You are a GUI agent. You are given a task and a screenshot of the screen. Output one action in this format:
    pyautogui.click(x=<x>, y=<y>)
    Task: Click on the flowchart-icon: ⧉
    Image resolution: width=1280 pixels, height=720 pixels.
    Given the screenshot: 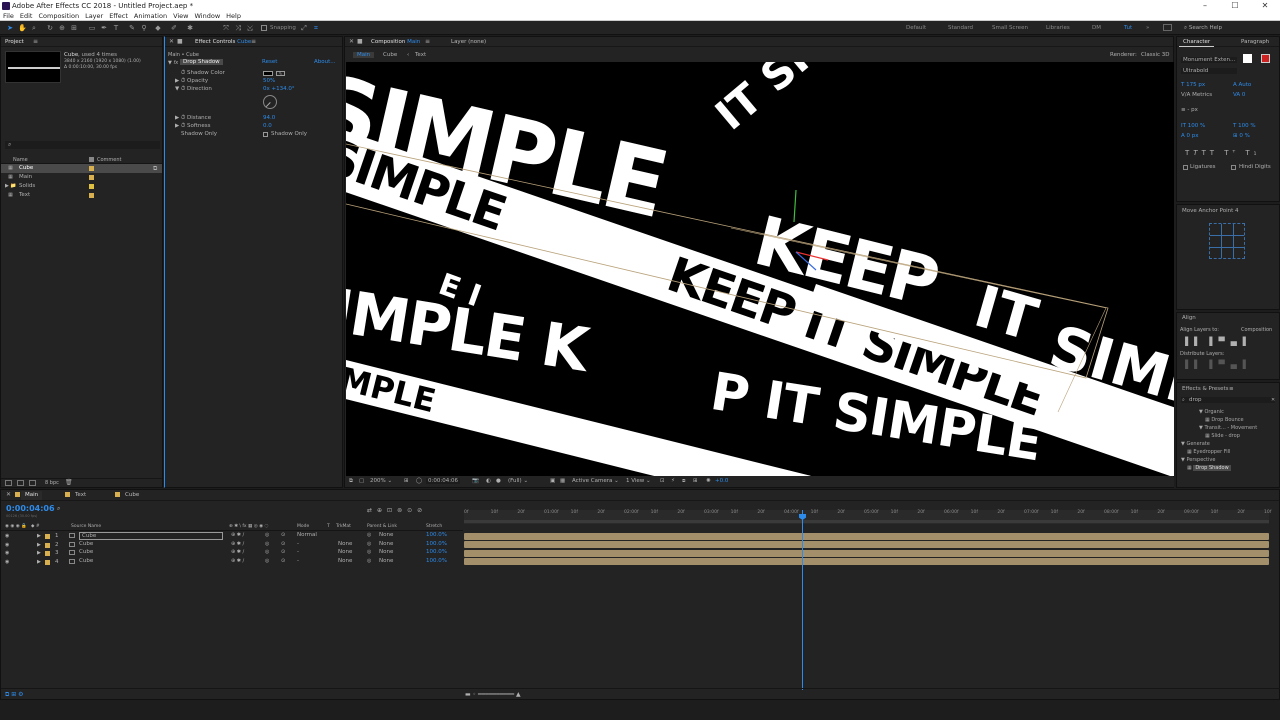 What is the action you would take?
    pyautogui.click(x=155, y=169)
    